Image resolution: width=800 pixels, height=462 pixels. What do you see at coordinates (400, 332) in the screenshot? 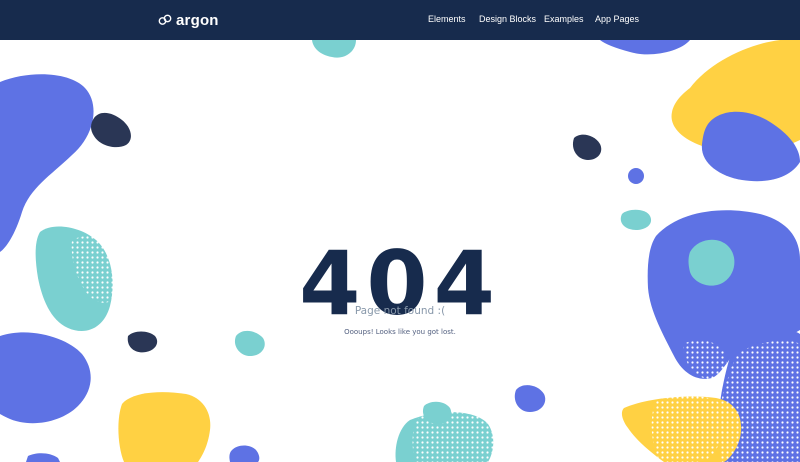
I see `error-message: Oooups! Looks like you got lost.` at bounding box center [400, 332].